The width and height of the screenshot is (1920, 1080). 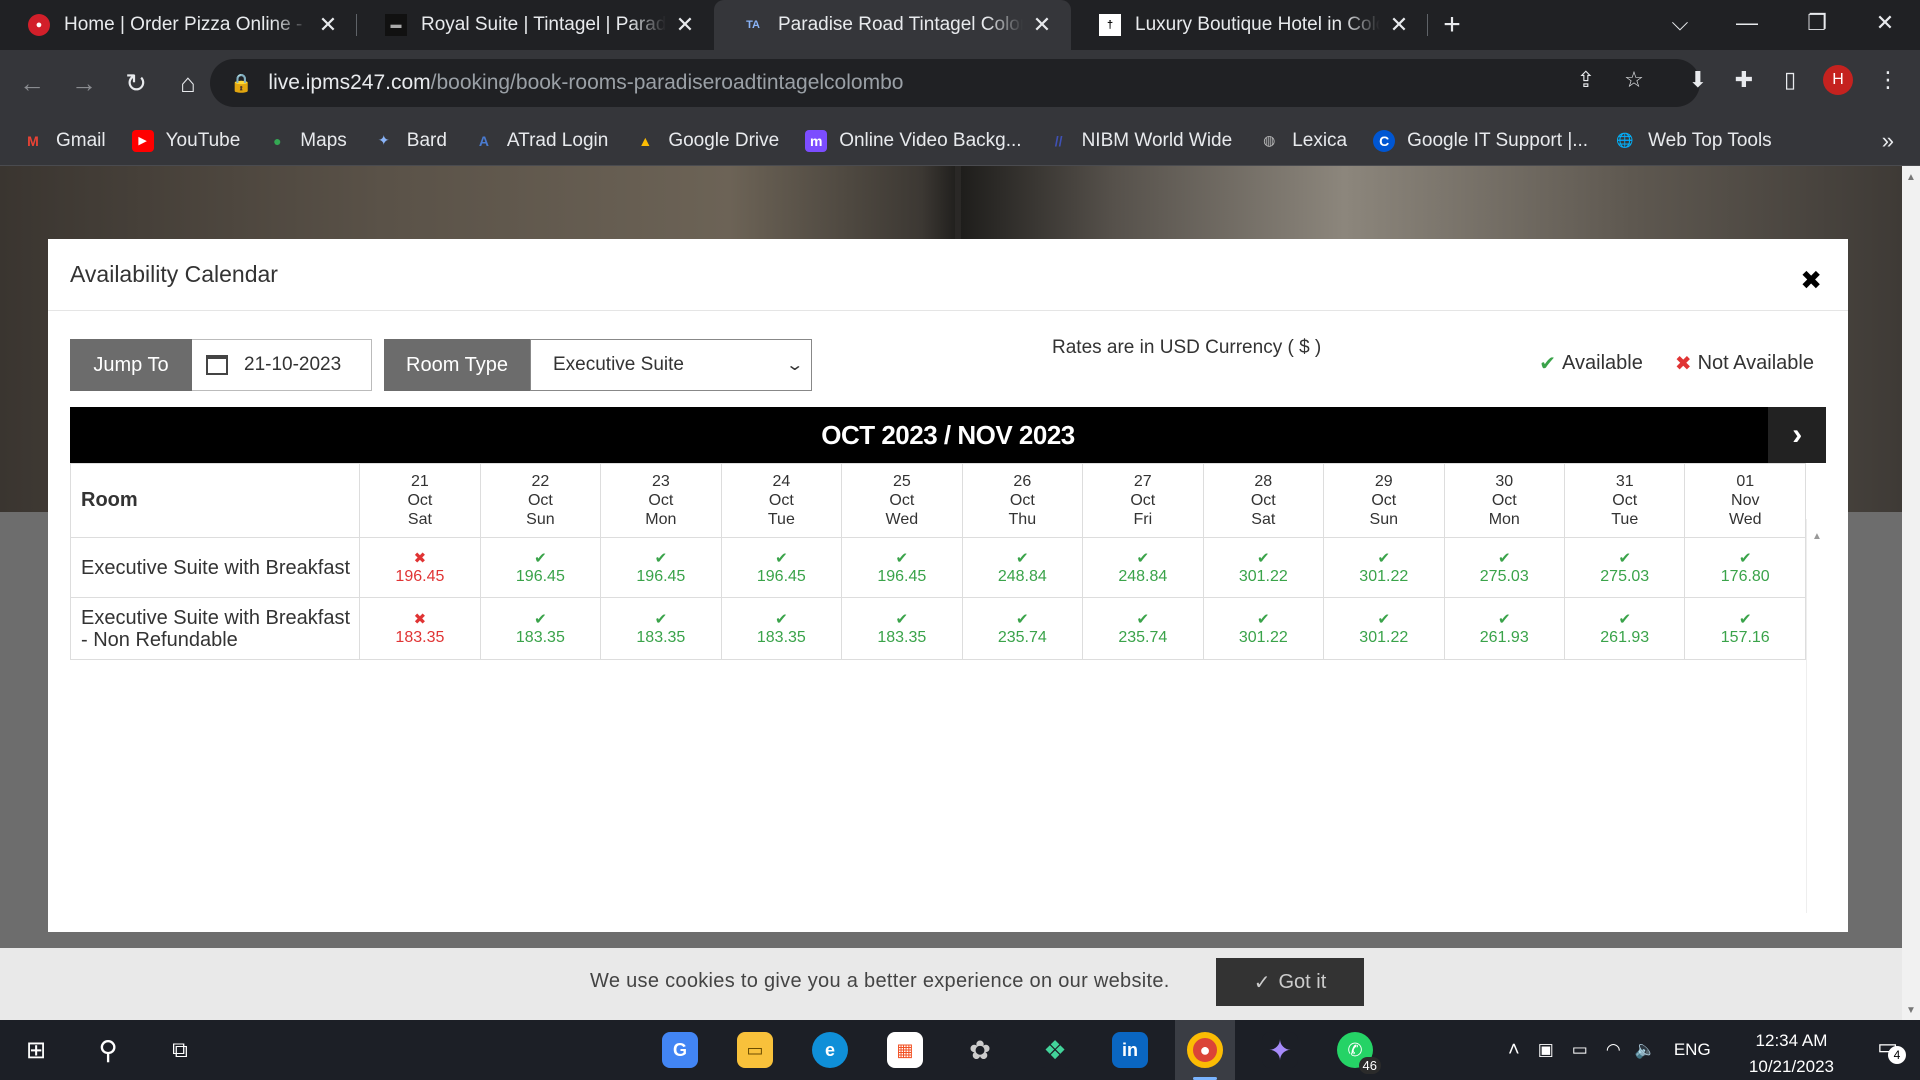 What do you see at coordinates (1698, 80) in the screenshot?
I see `extension-update-icon: ⬇` at bounding box center [1698, 80].